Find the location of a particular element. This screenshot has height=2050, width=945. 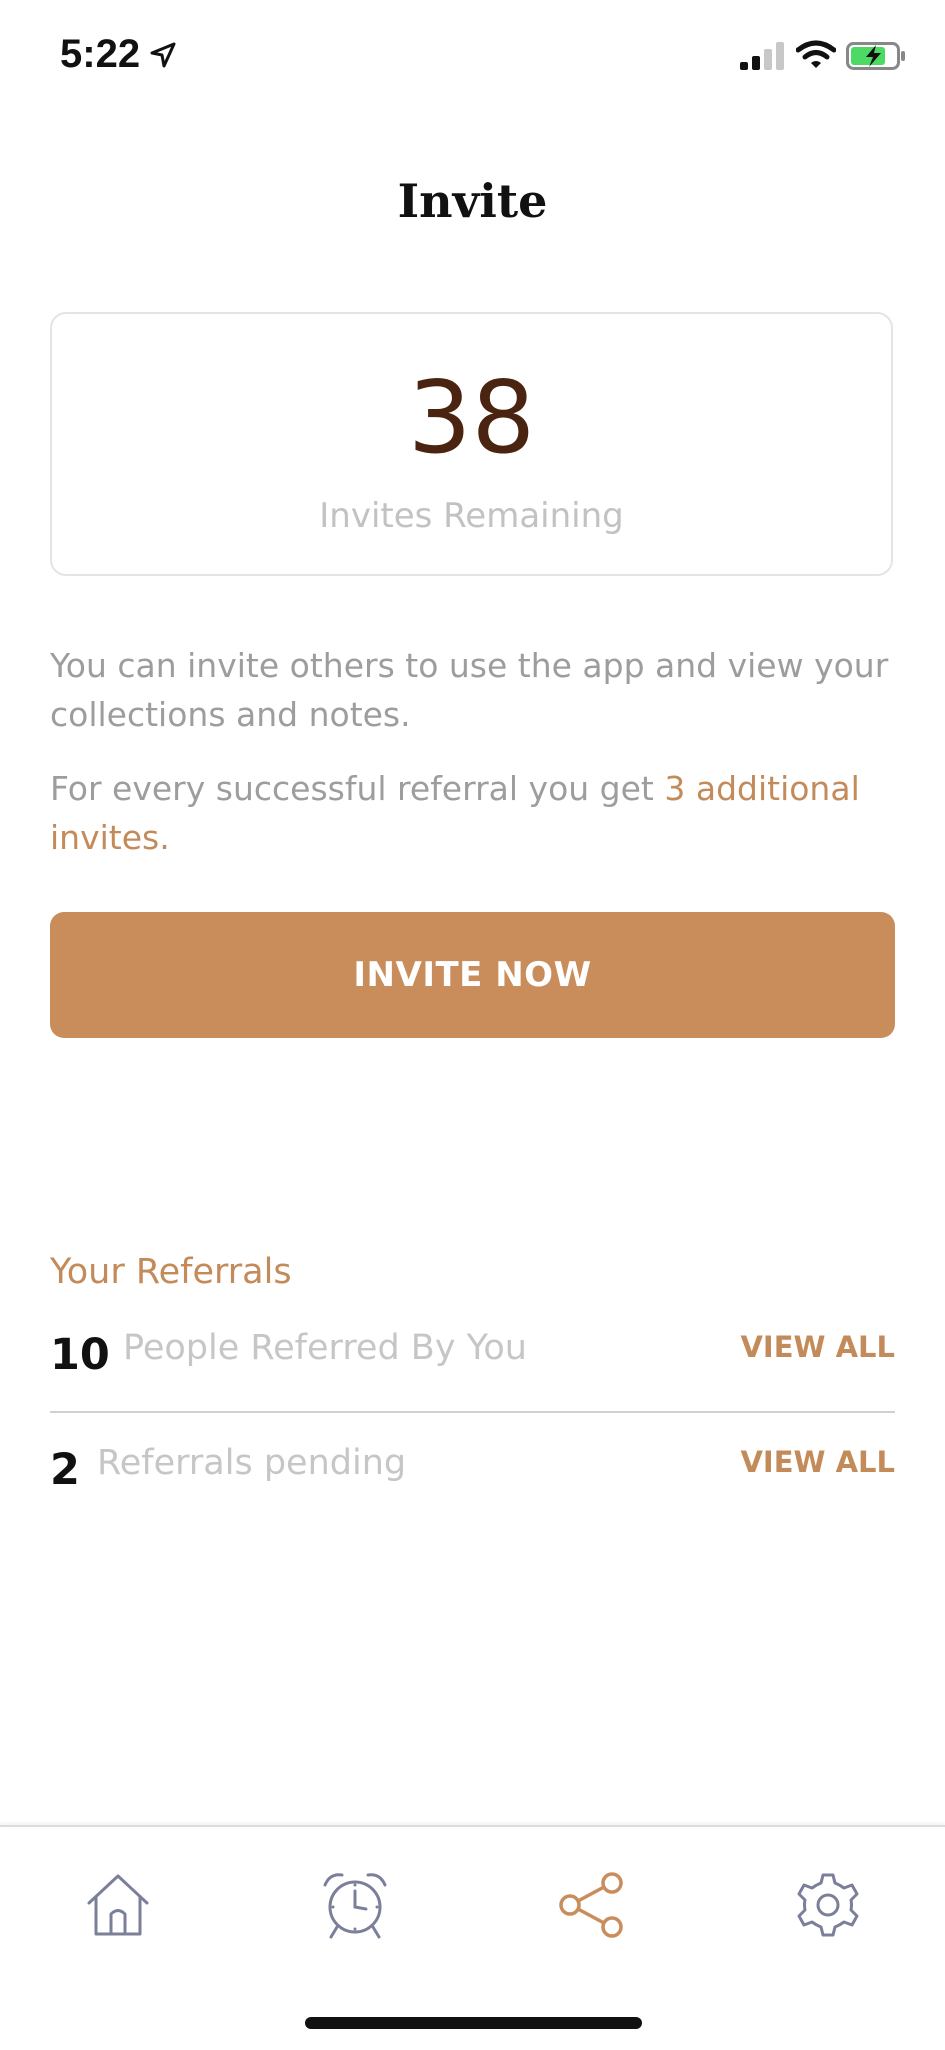

invites-remaining-card: 38 Invites Remaining is located at coordinates (471, 444).